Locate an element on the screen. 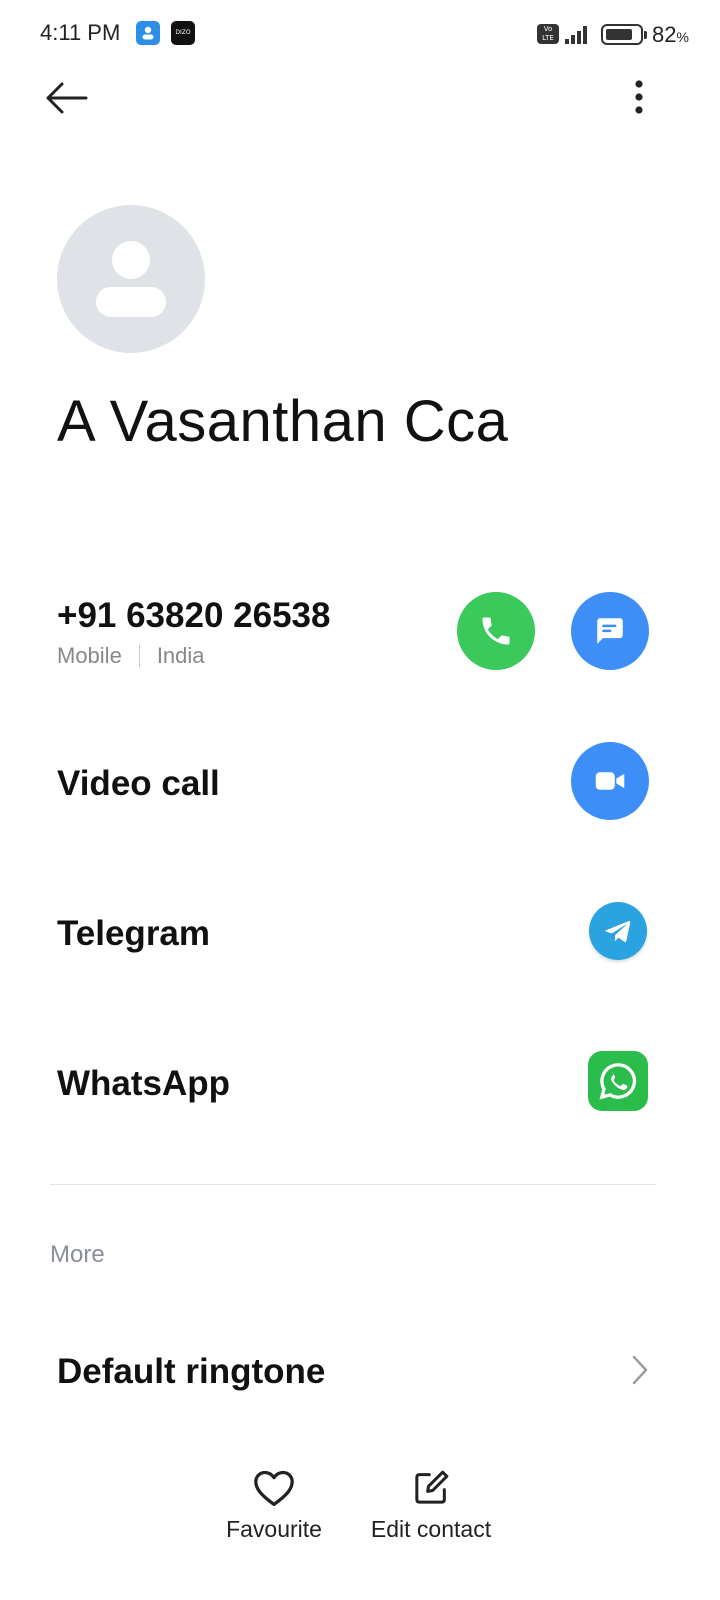  telegram-icon is located at coordinates (618, 931).